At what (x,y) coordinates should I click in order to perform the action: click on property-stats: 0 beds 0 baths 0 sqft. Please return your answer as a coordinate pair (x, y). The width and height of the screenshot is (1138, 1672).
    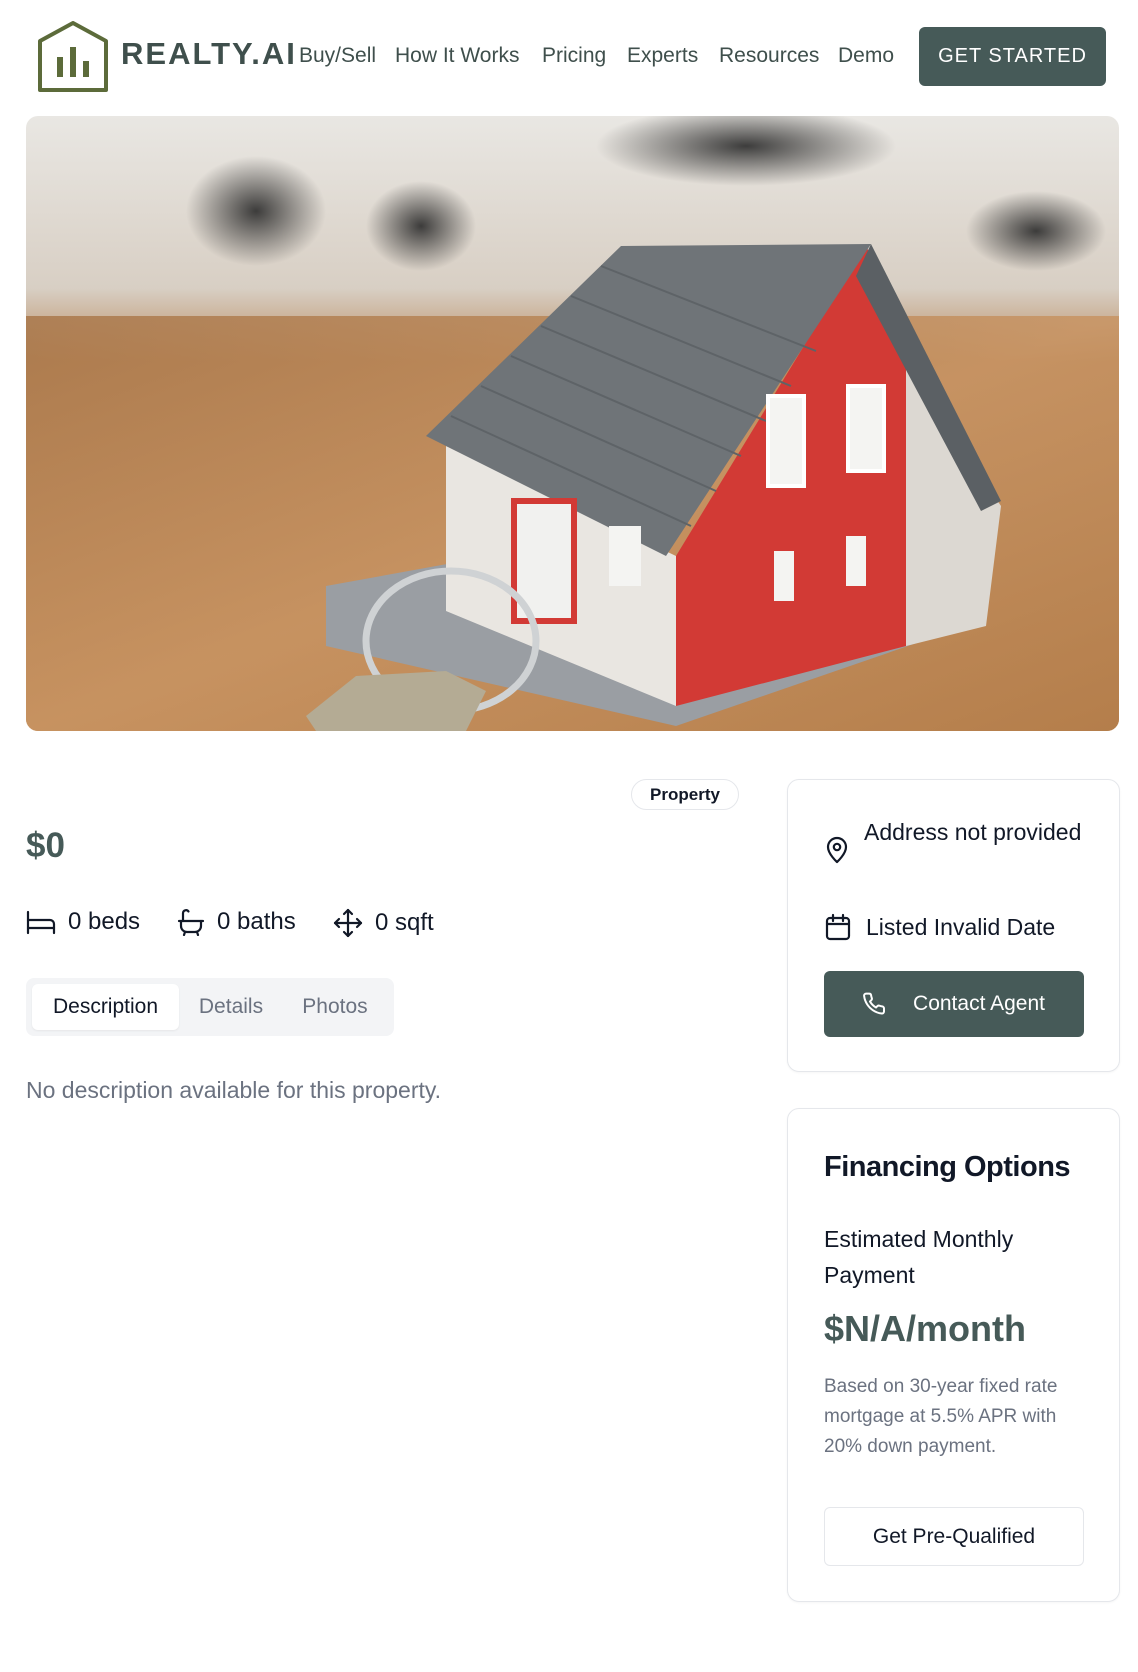
    Looking at the image, I should click on (376, 925).